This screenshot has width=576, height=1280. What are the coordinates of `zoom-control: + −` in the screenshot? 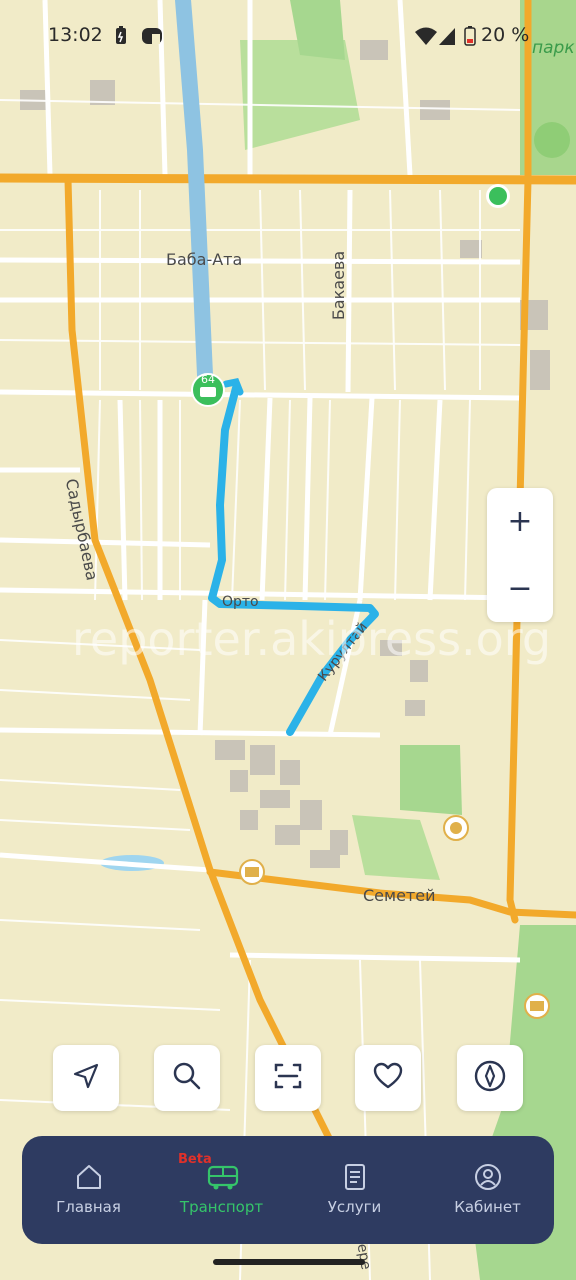 It's located at (520, 555).